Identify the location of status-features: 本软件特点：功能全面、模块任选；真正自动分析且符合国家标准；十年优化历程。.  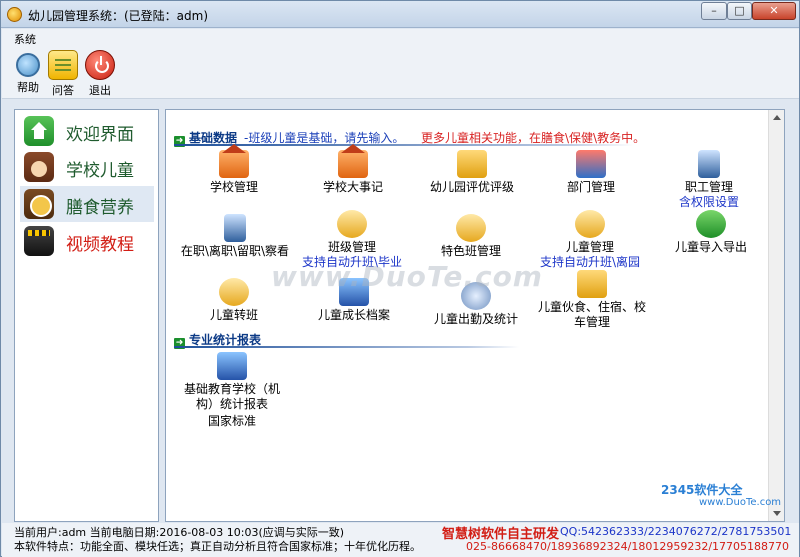
(217, 546).